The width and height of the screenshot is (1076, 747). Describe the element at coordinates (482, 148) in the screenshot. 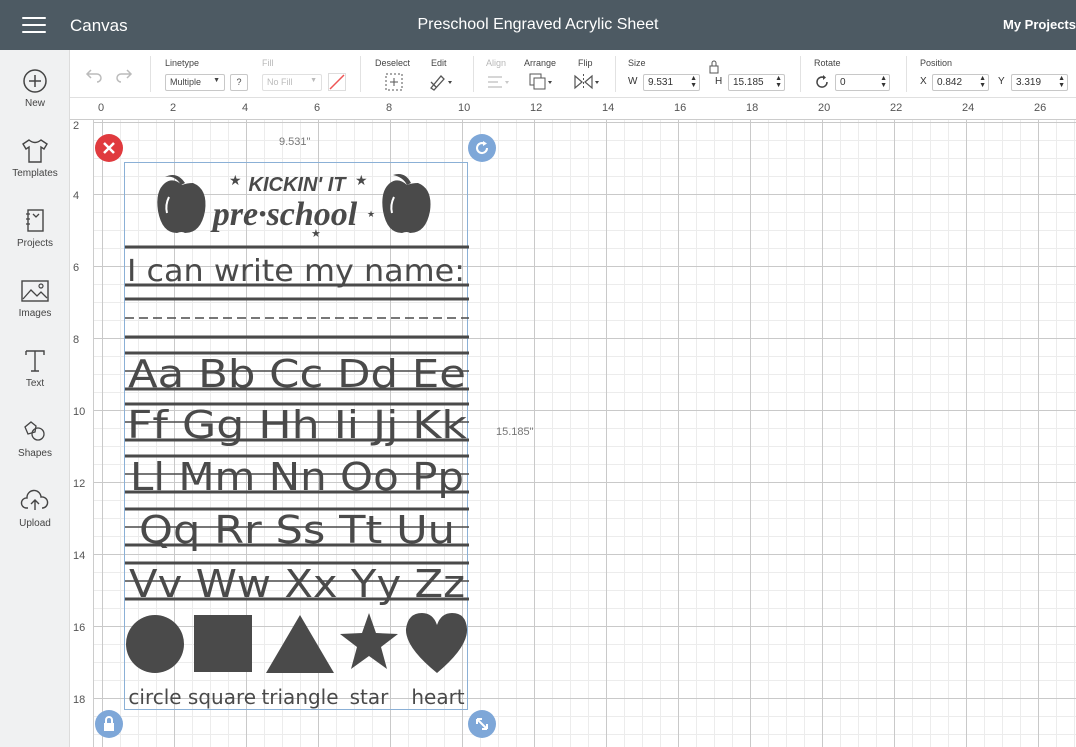

I see `rotate-handle` at that location.